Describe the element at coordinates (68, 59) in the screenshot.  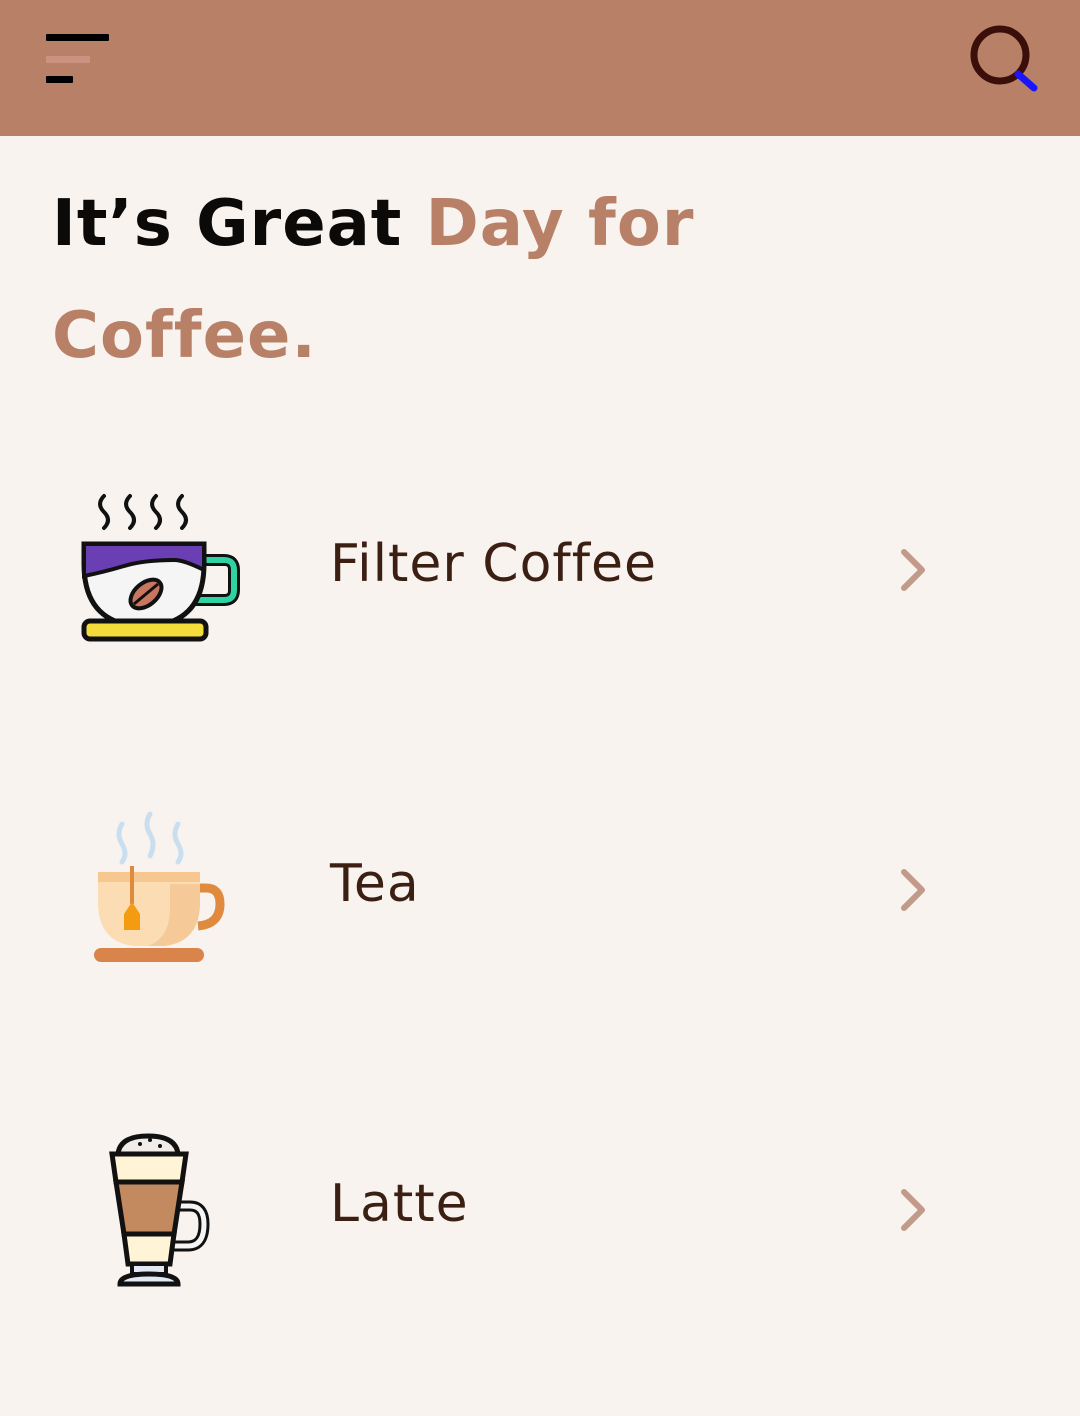
I see `menu-line-middle` at that location.